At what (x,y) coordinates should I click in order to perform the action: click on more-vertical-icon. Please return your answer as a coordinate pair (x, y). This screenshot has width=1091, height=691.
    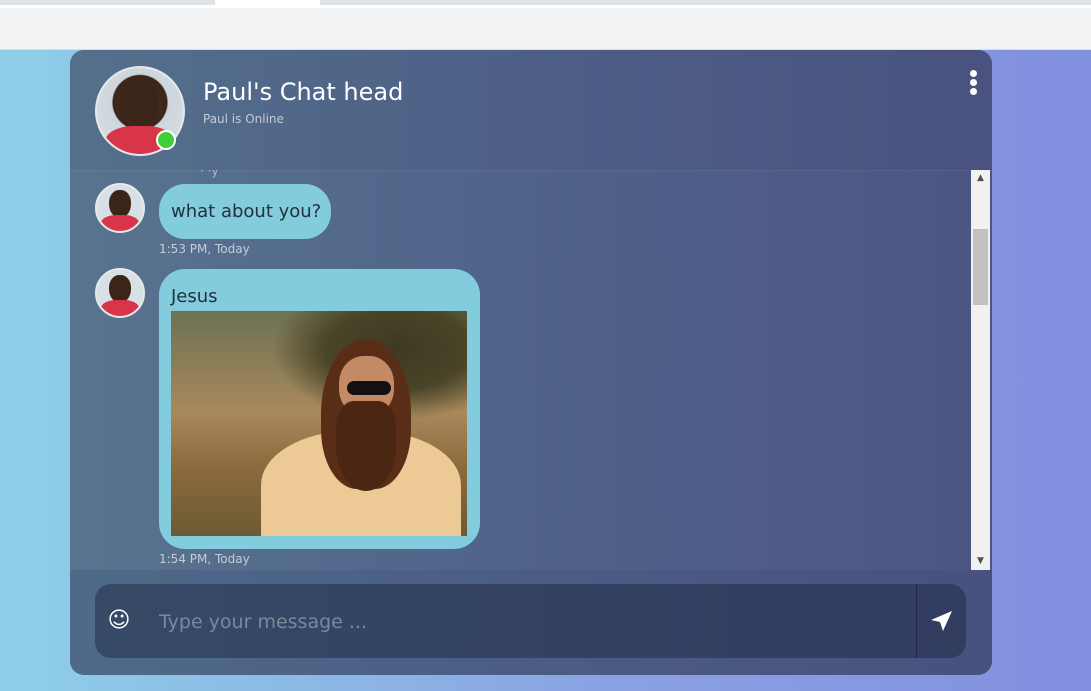
    Looking at the image, I should click on (973, 85).